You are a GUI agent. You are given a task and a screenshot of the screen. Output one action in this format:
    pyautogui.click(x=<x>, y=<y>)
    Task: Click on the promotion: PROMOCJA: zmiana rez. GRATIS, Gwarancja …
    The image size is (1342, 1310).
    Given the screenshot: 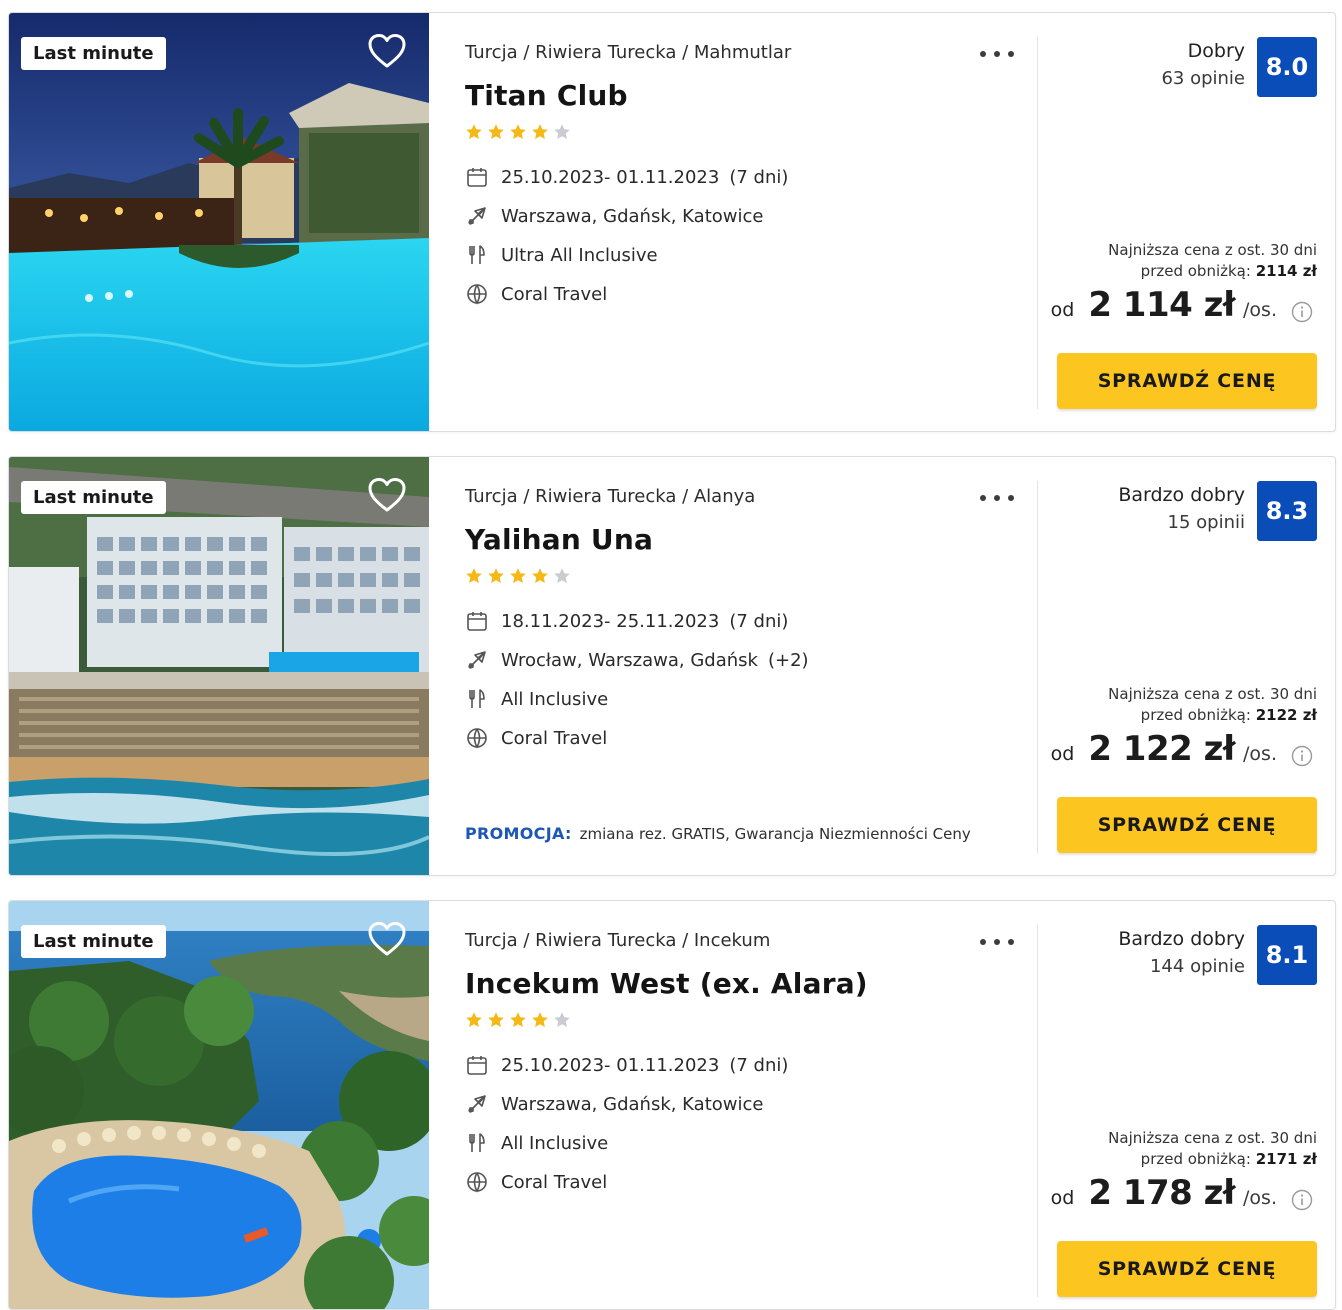 What is the action you would take?
    pyautogui.click(x=718, y=833)
    